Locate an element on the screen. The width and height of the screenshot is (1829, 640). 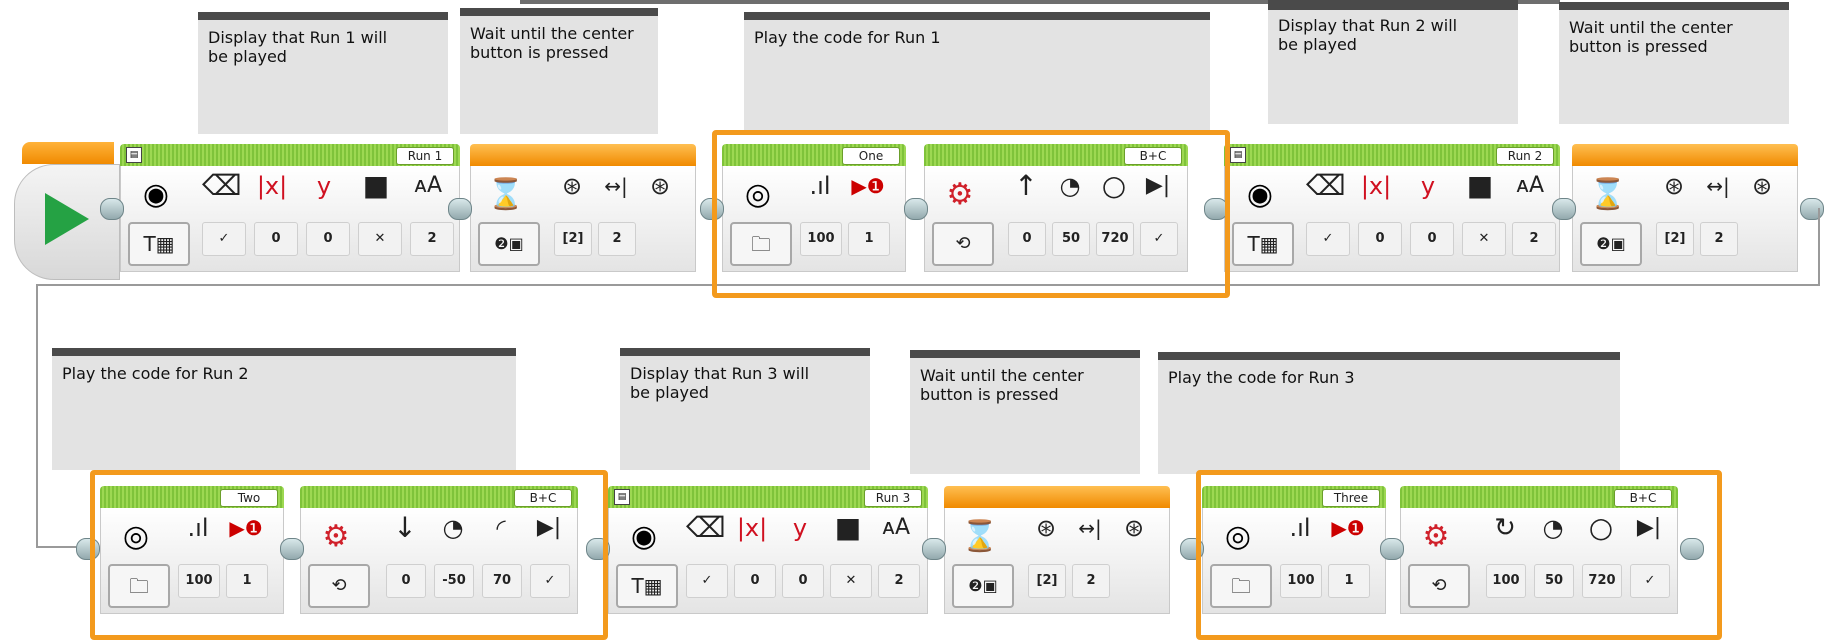
display-text-label: Run 3 is located at coordinates (893, 498).